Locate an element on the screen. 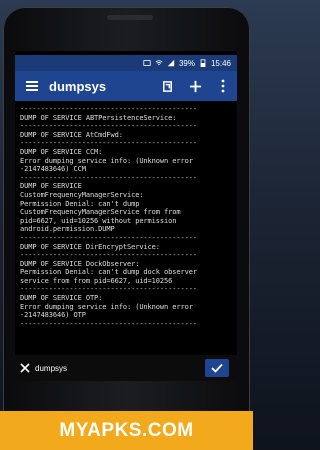  close-icon is located at coordinates (25, 368).